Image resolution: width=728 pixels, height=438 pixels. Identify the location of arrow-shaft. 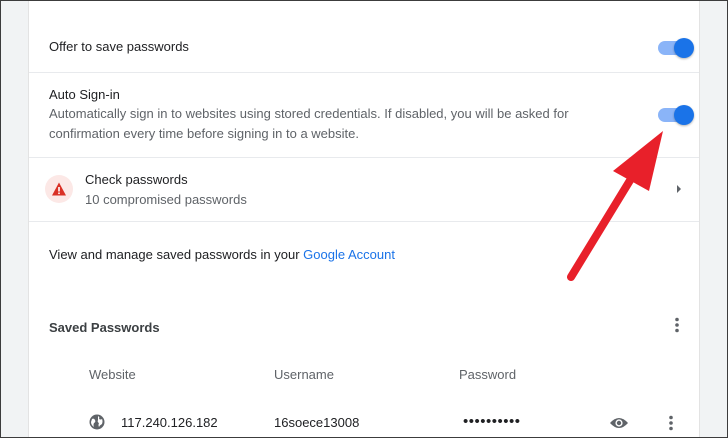
(604, 223).